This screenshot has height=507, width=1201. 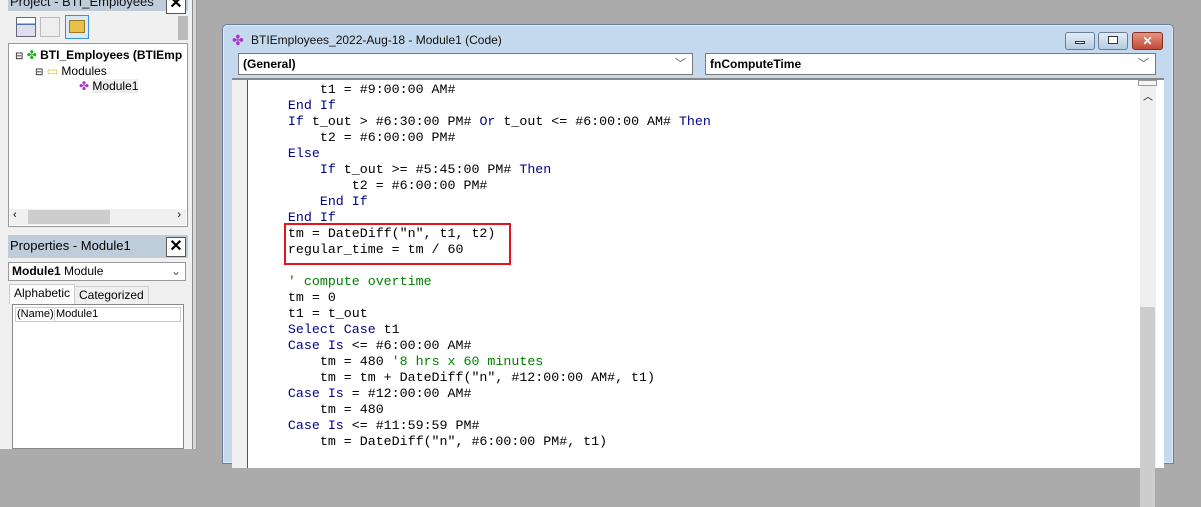 I want to click on keyword: Else, so click(x=303, y=153).